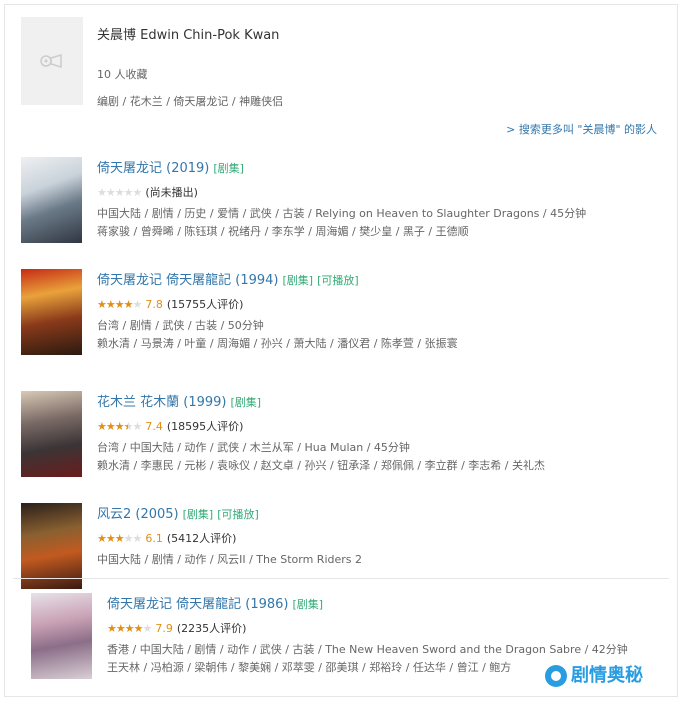  I want to click on person-name: 关晨博 Edwin Chin-Pok Kwan, so click(188, 33).